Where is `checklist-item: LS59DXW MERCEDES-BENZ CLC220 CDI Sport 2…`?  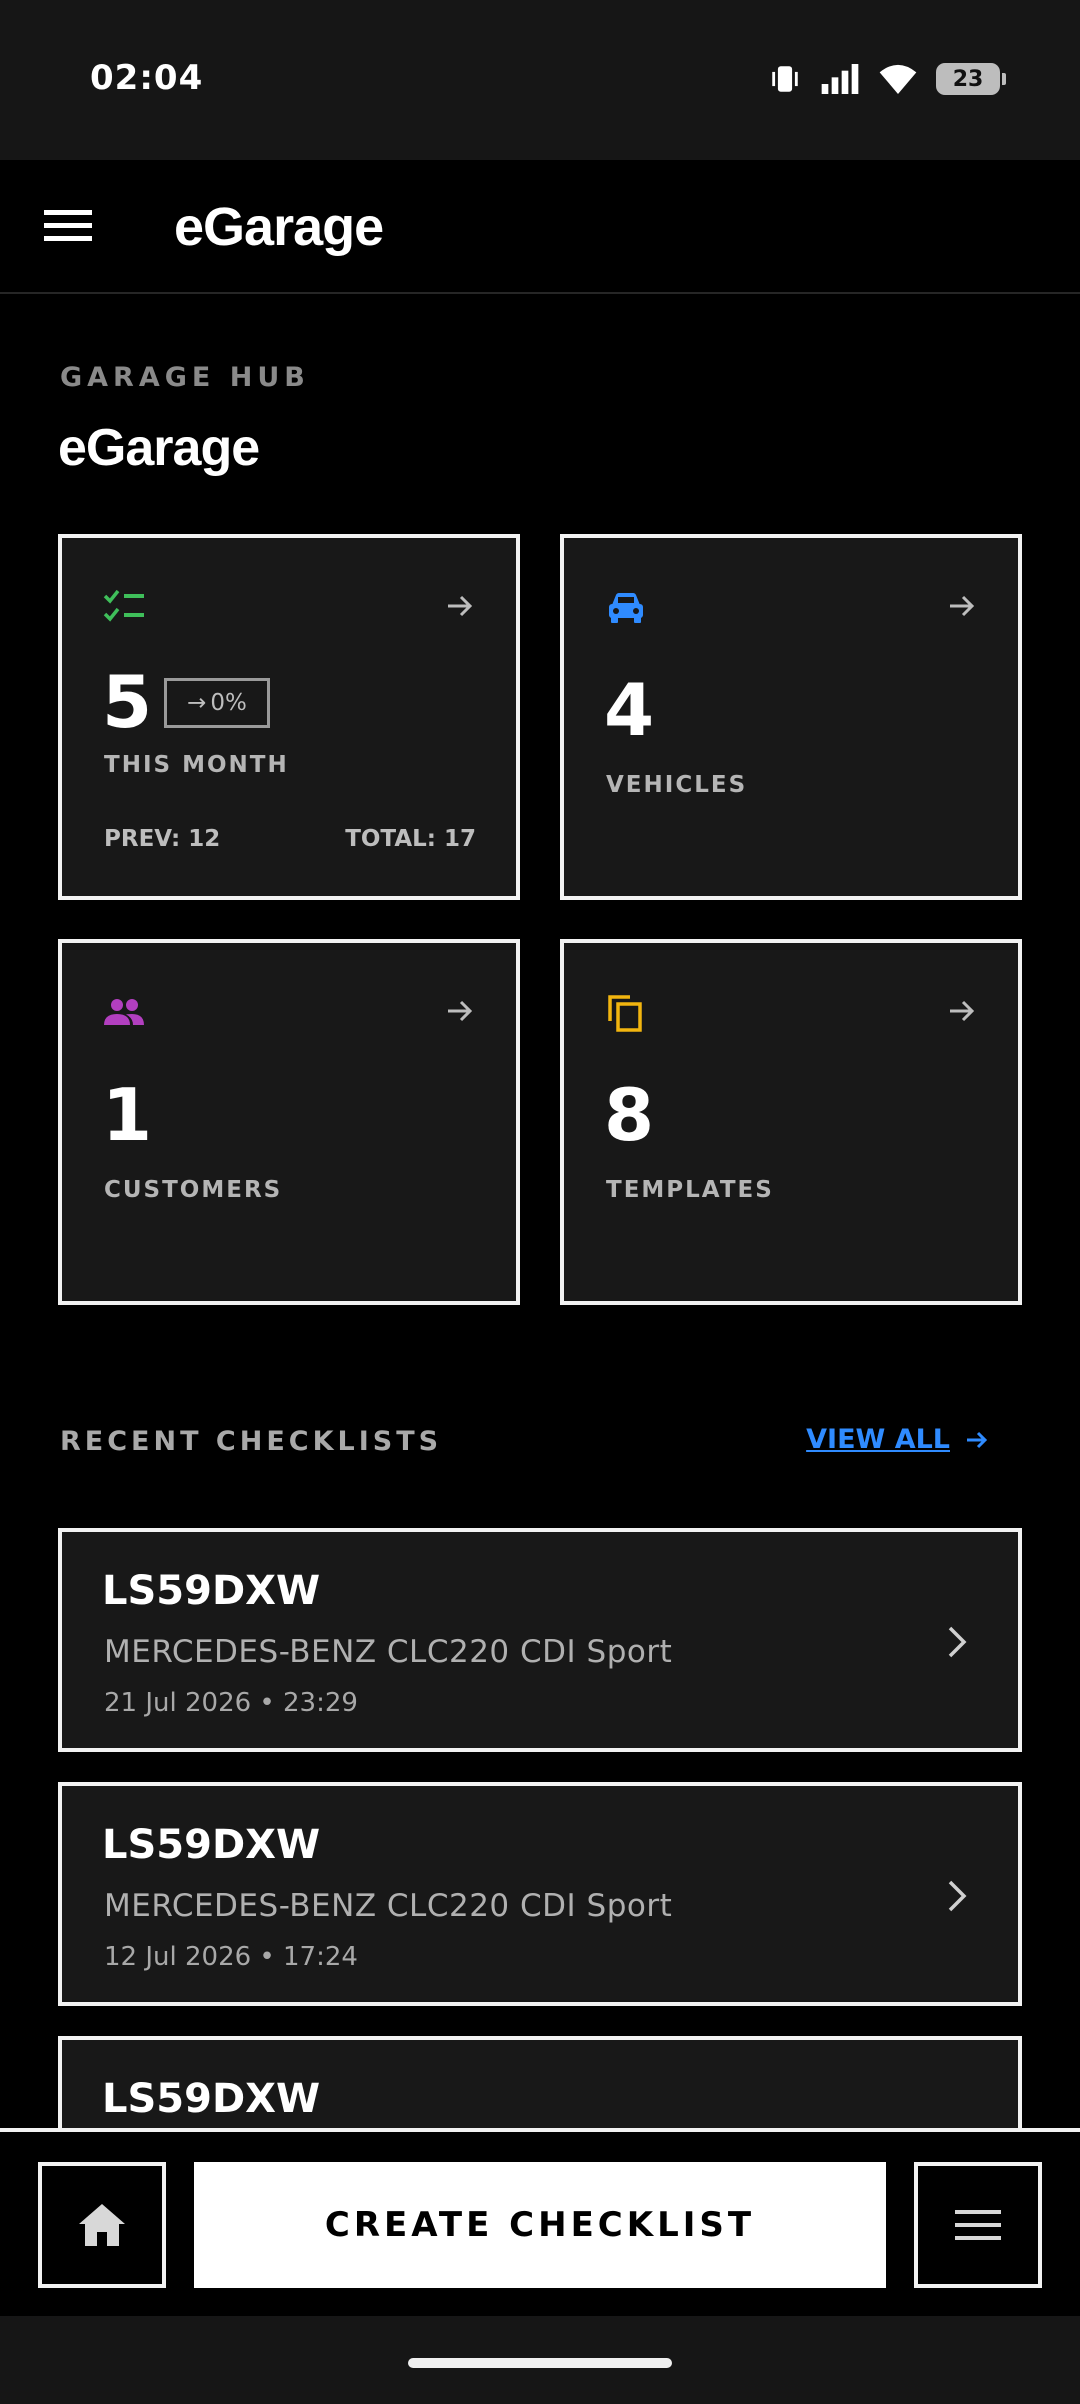 checklist-item: LS59DXW MERCEDES-BENZ CLC220 CDI Sport 2… is located at coordinates (540, 1640).